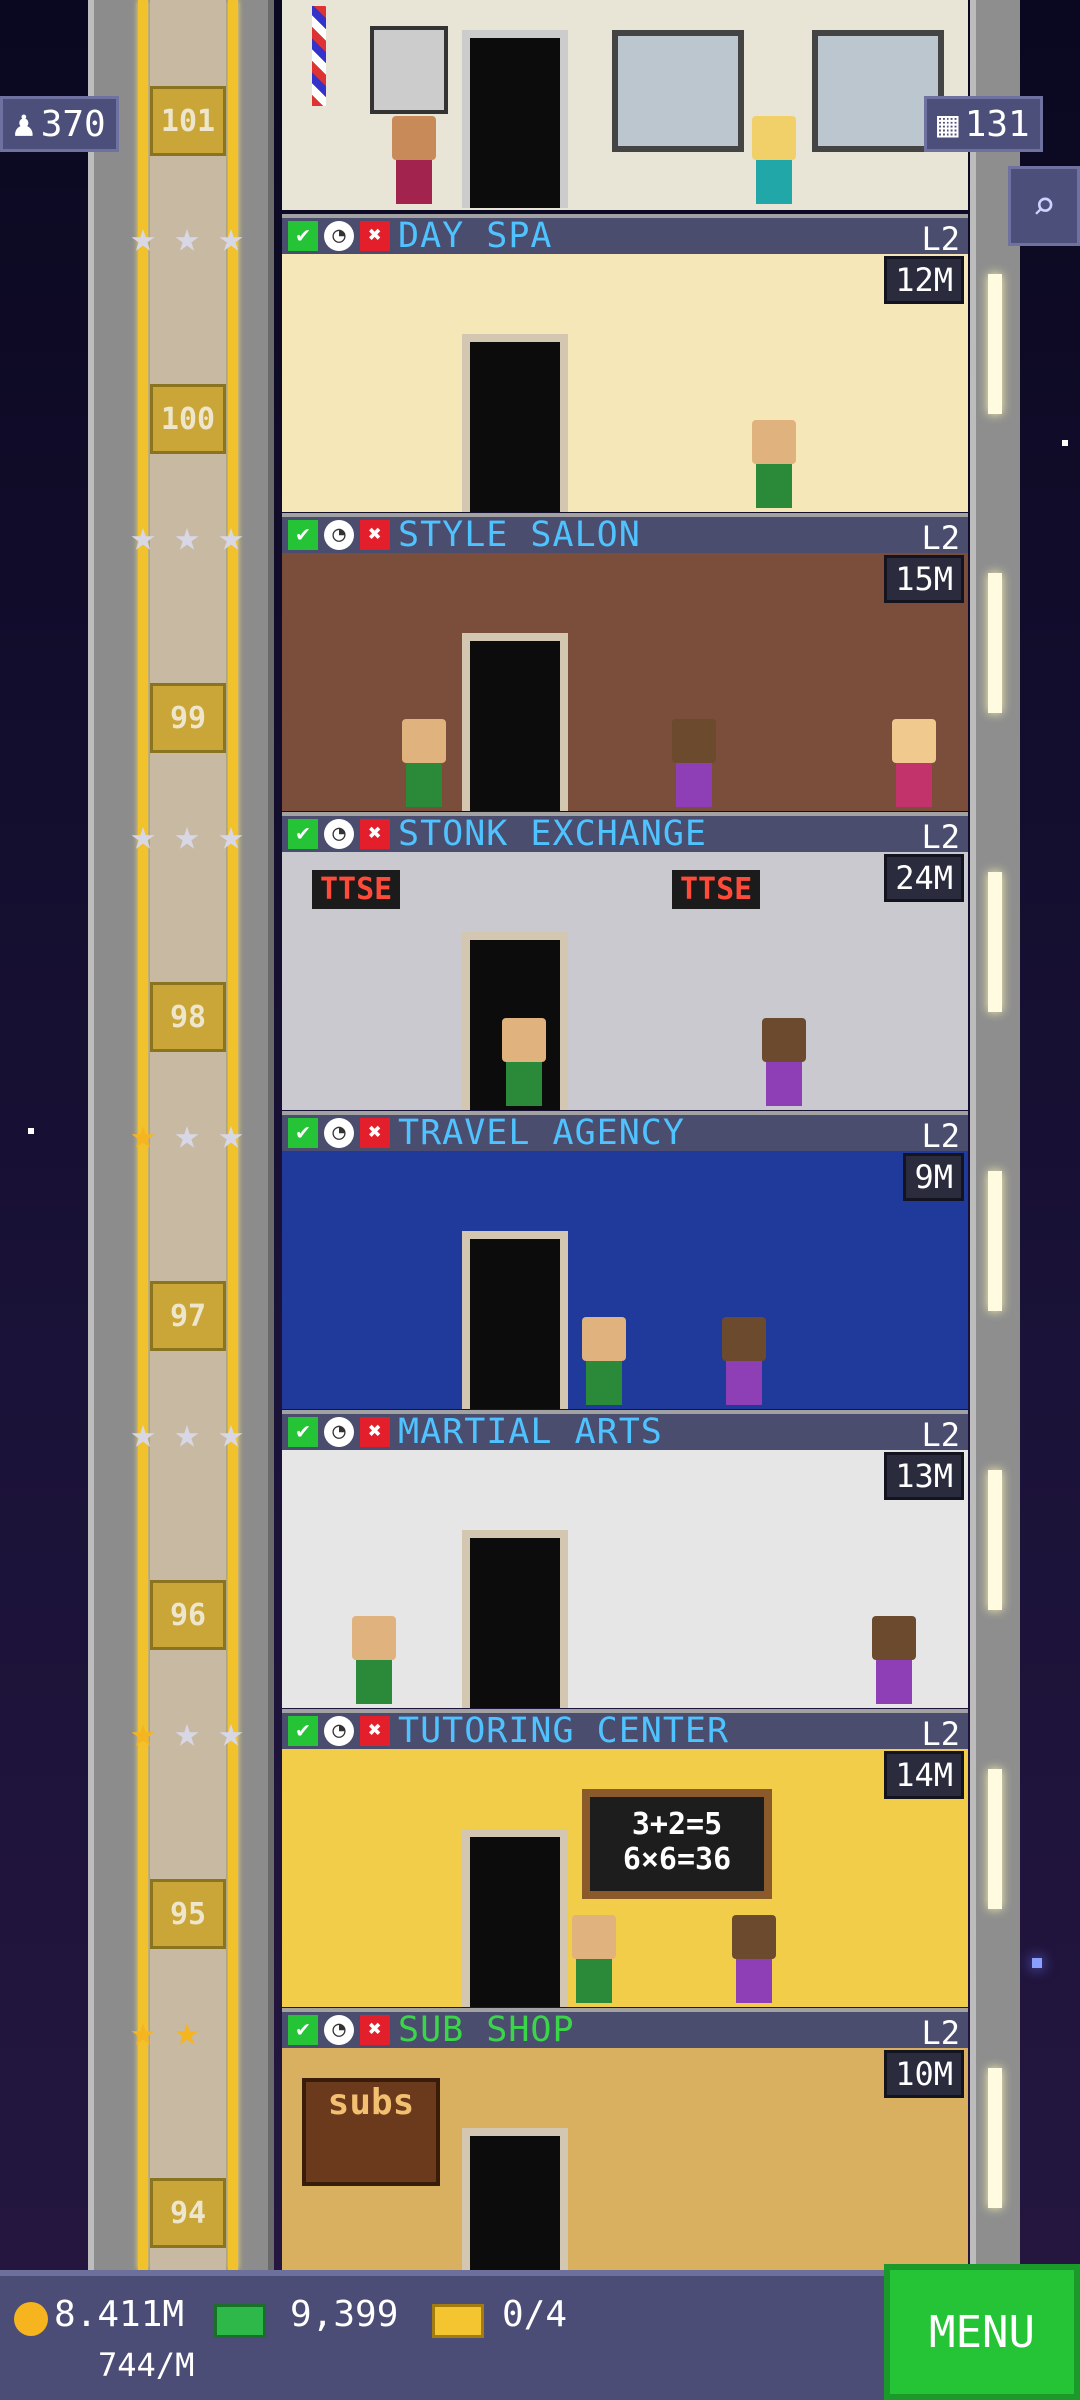 The image size is (1080, 2400). Describe the element at coordinates (1065, 443) in the screenshot. I see `star` at that location.